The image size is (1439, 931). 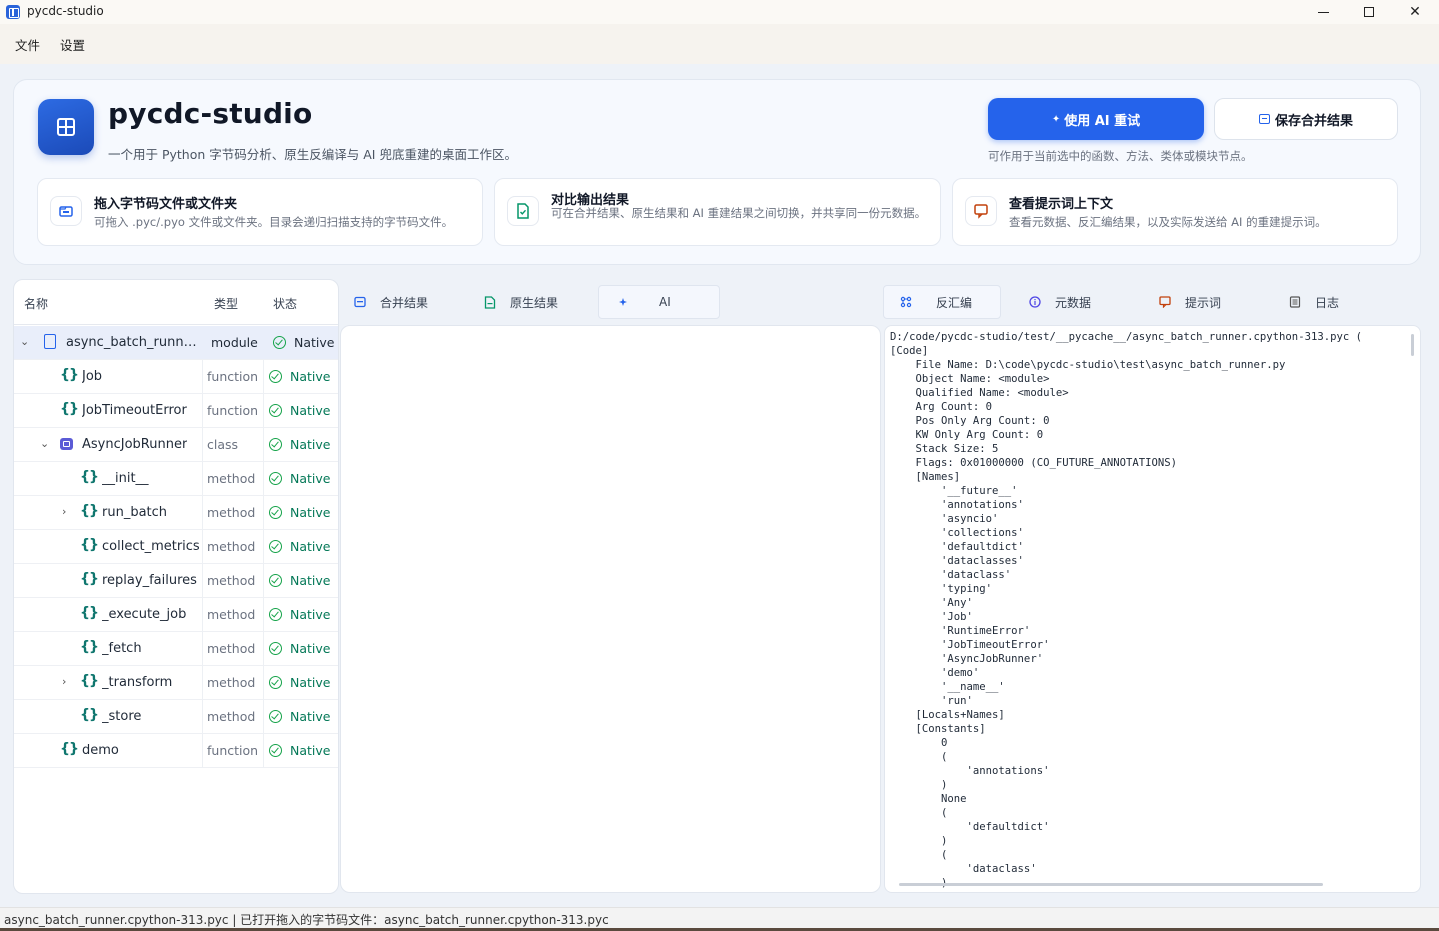 What do you see at coordinates (176, 581) in the screenshot?
I see `tree-row: {} replay_failures method Native` at bounding box center [176, 581].